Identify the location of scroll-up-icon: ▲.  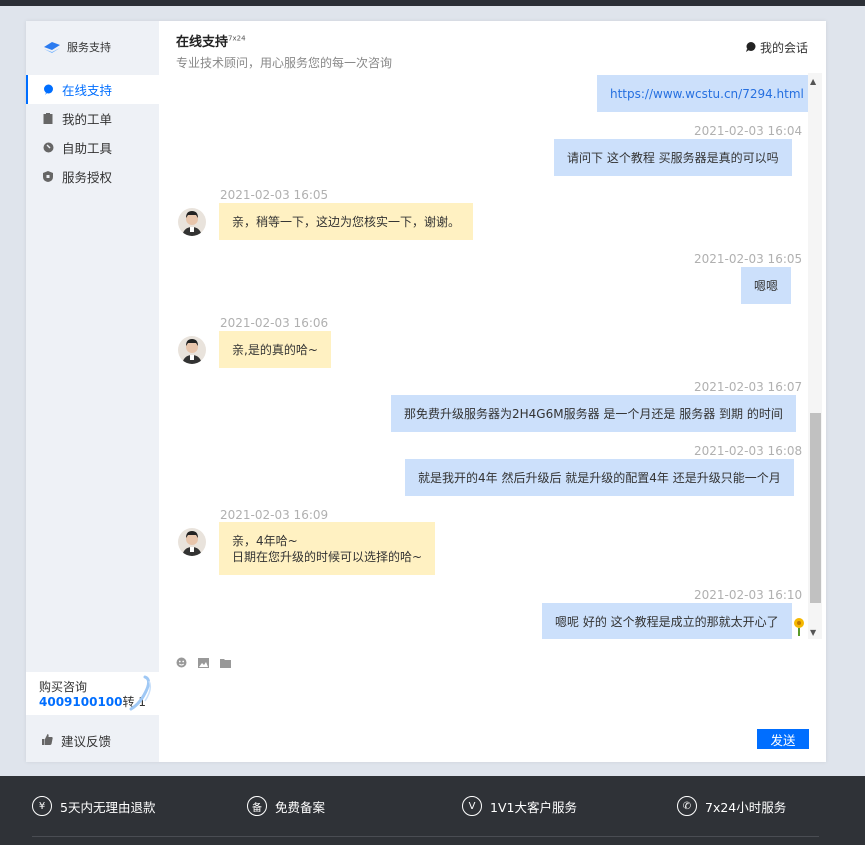
(813, 81).